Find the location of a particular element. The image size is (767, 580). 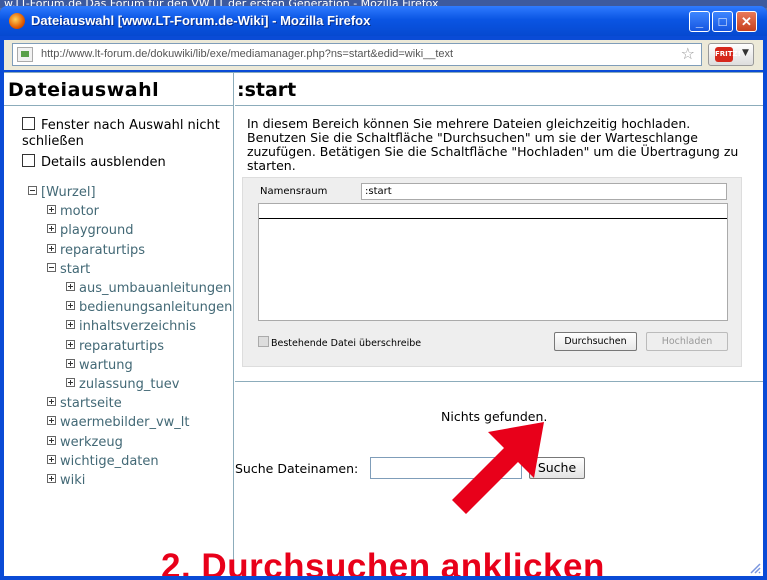

namespace-title: :start is located at coordinates (267, 90).